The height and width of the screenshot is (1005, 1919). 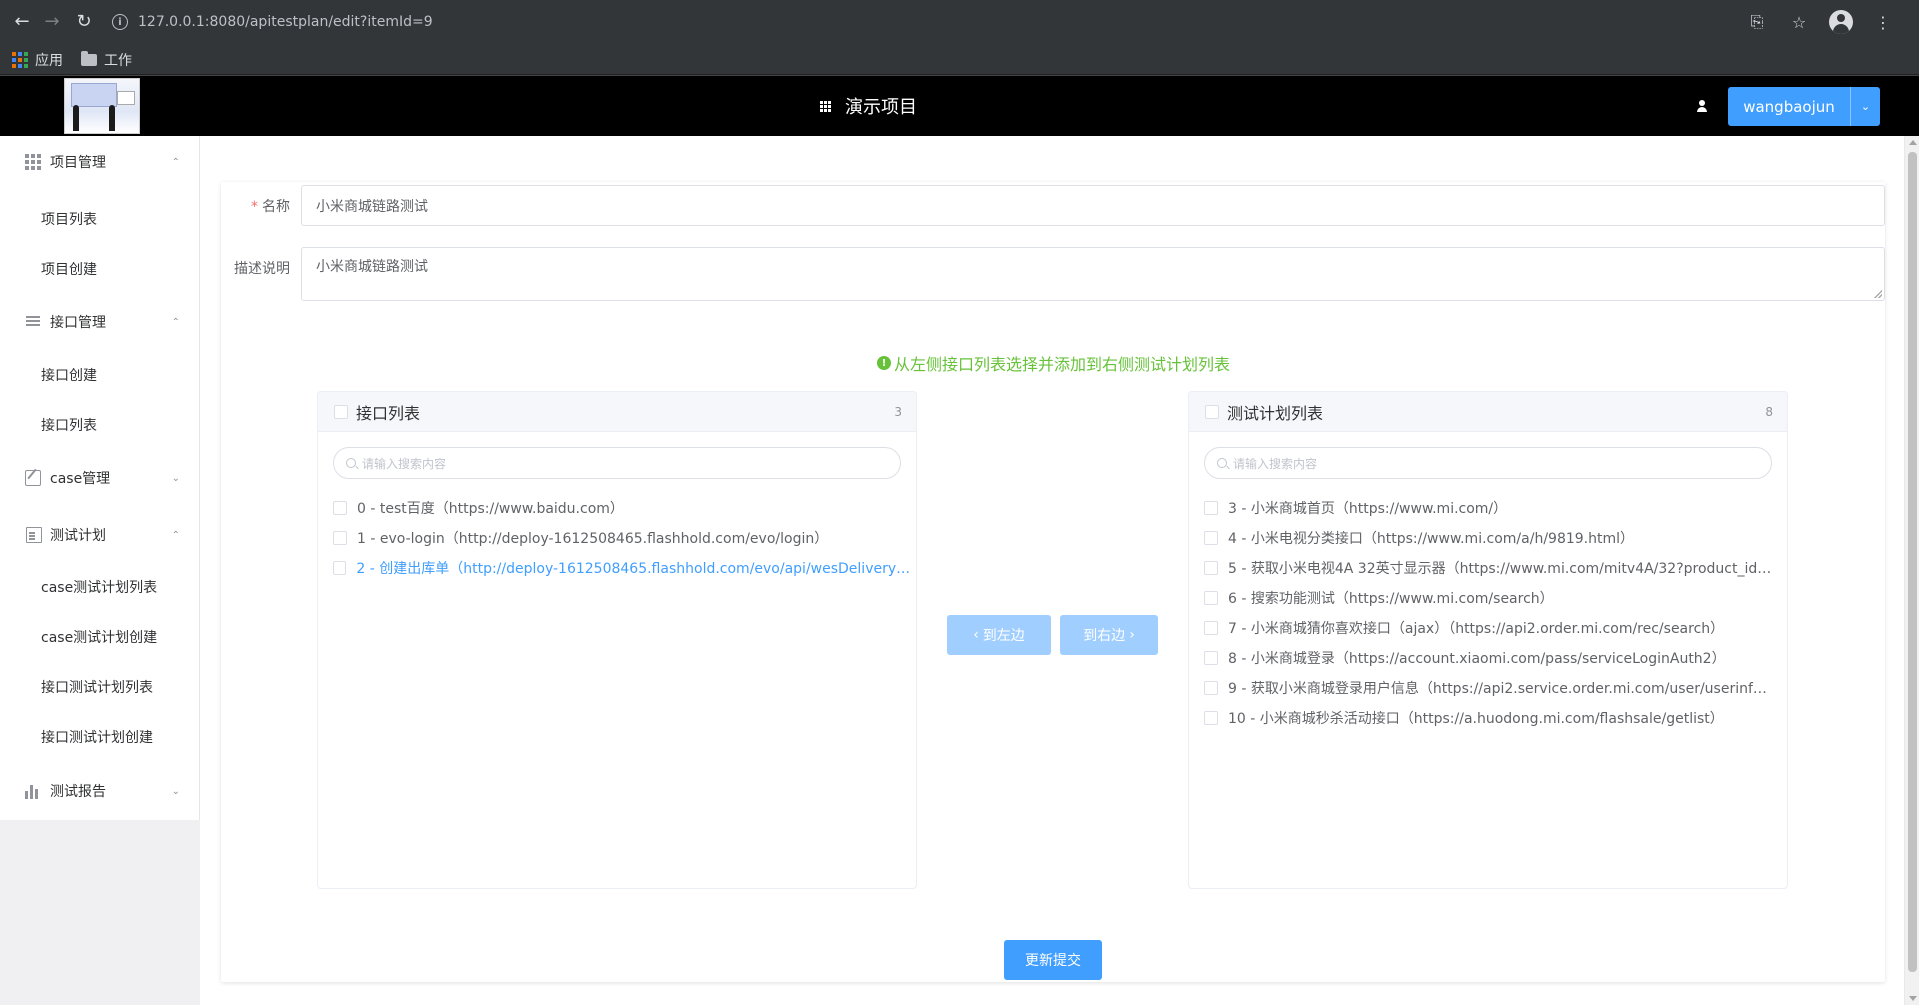 I want to click on site-info-icon: i, so click(x=120, y=22).